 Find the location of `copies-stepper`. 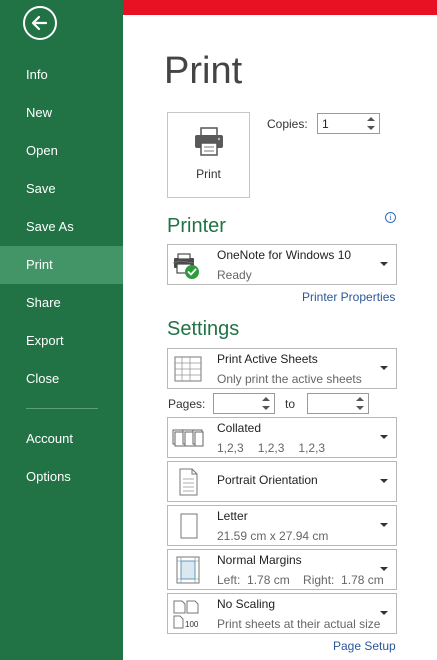

copies-stepper is located at coordinates (348, 123).